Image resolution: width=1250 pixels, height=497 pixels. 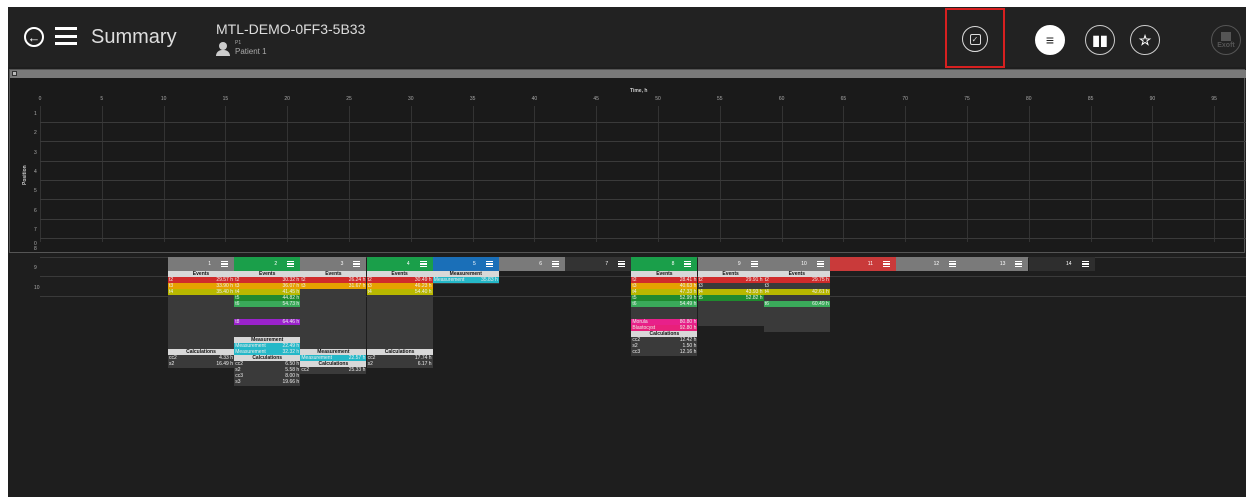 I want to click on event-time: 19.66 h, so click(x=291, y=382).